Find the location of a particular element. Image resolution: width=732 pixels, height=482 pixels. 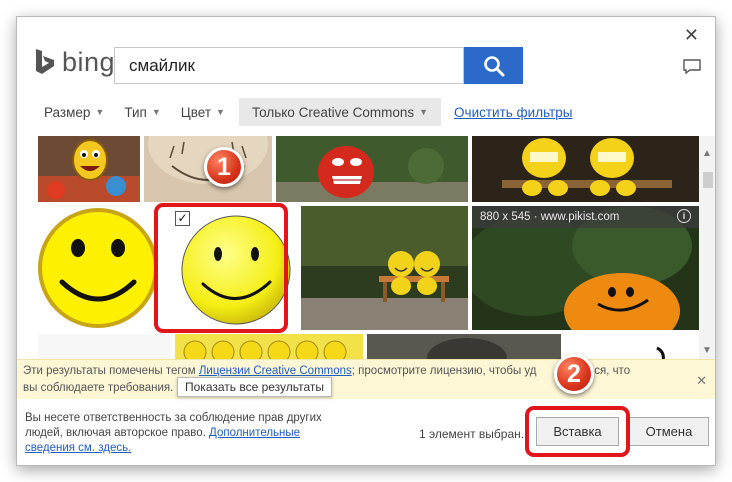

selection-highlight-frame is located at coordinates (221, 268).